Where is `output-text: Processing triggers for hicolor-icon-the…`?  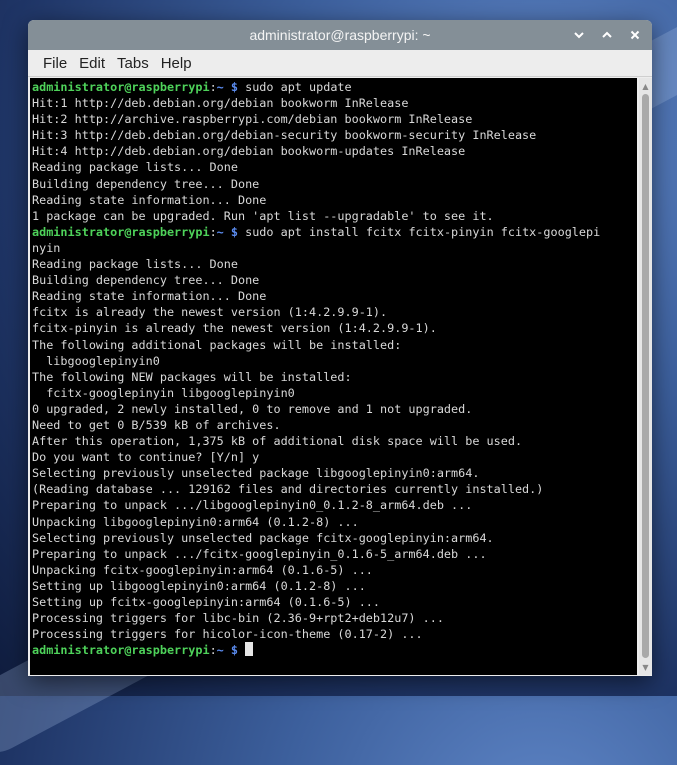
output-text: Processing triggers for hicolor-icon-the… is located at coordinates (227, 634).